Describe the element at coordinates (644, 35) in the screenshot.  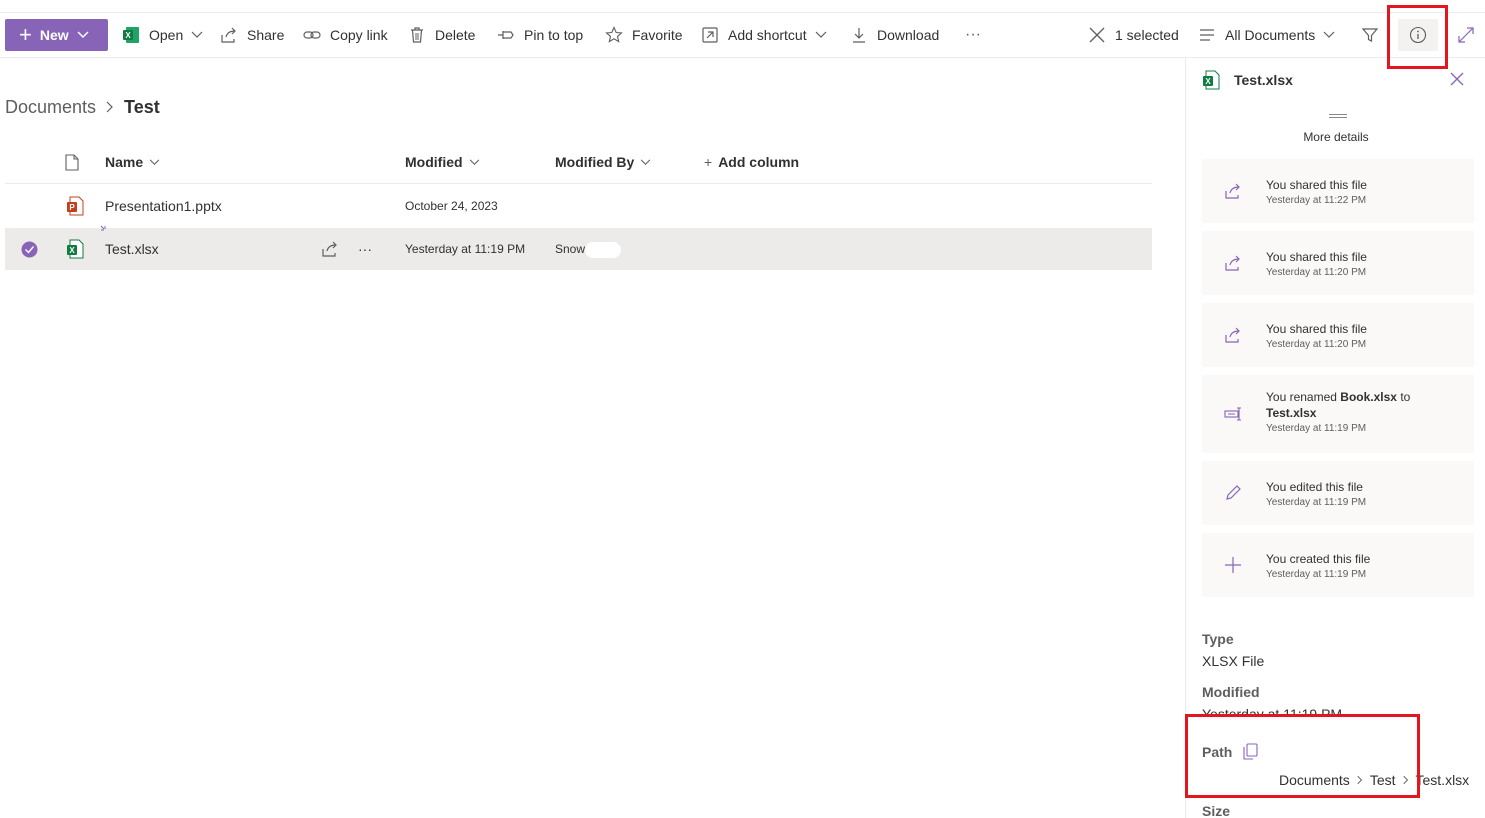
I see `favorite-button: Favorite` at that location.